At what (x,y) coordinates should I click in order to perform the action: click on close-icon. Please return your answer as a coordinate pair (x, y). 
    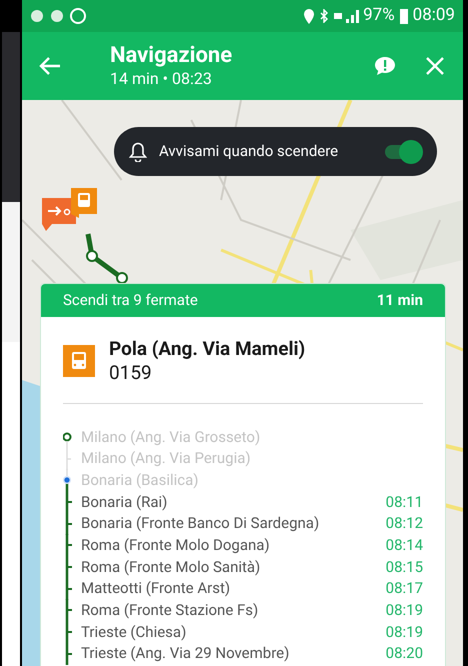
    Looking at the image, I should click on (435, 66).